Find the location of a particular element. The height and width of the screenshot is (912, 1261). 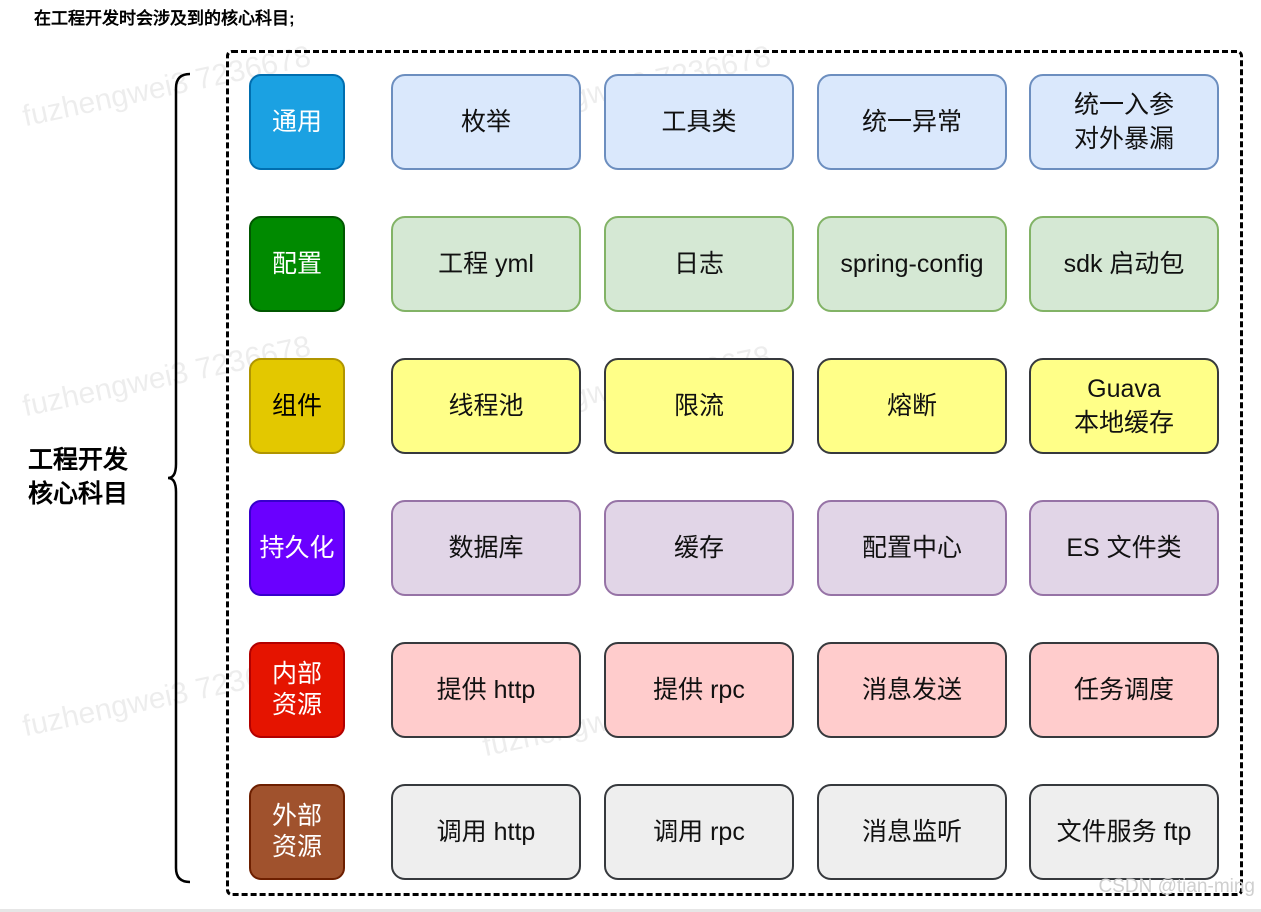

side-label-text: 工程开发 核心科目 is located at coordinates (78, 477).